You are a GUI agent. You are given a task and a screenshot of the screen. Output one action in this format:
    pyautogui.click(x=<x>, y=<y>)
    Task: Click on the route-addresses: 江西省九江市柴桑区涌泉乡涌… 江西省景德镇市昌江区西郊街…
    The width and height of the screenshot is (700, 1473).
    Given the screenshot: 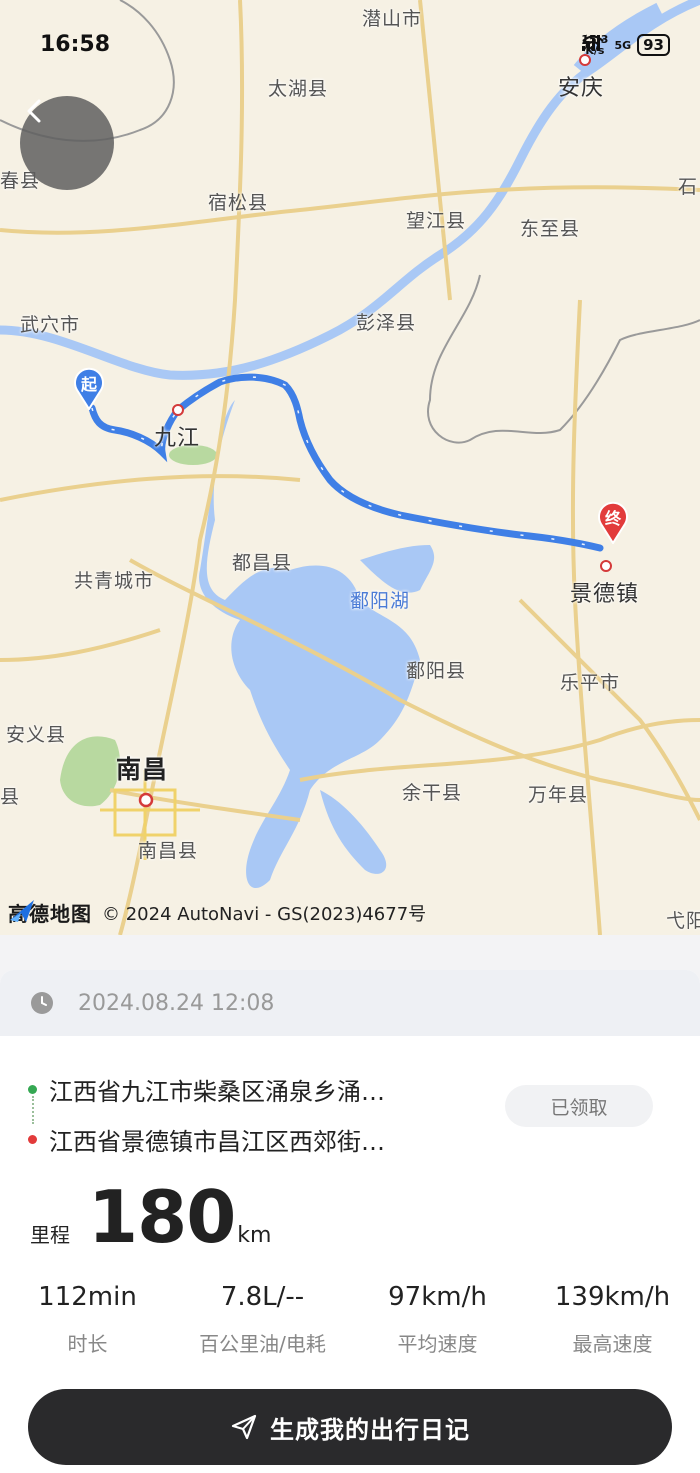 What is the action you would take?
    pyautogui.click(x=206, y=1114)
    